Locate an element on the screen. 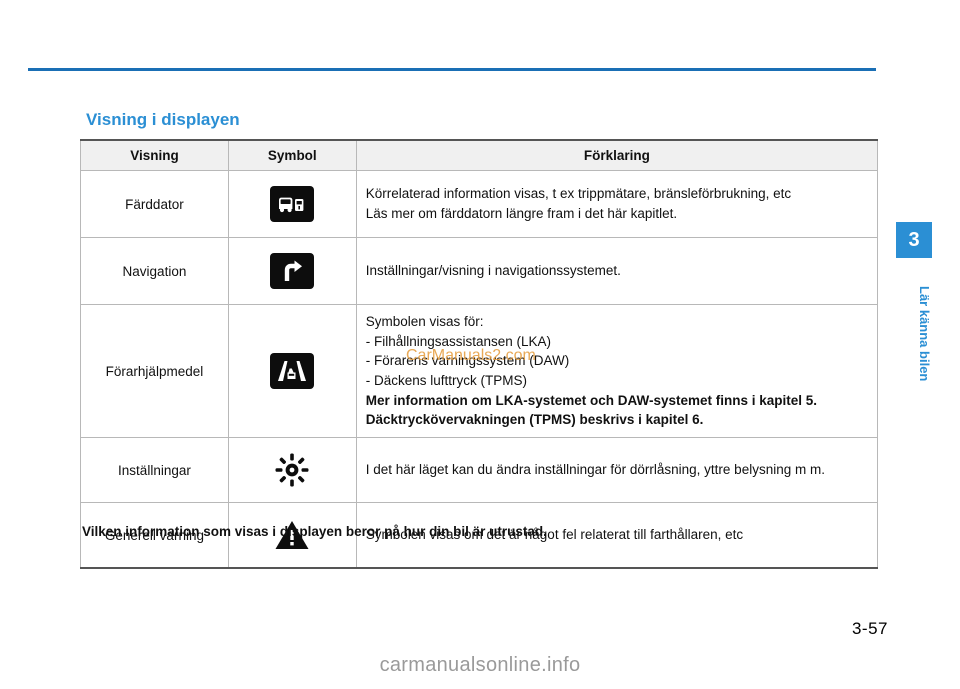  description-line: - Däckens lufttryck (TPMS) is located at coordinates (446, 380).